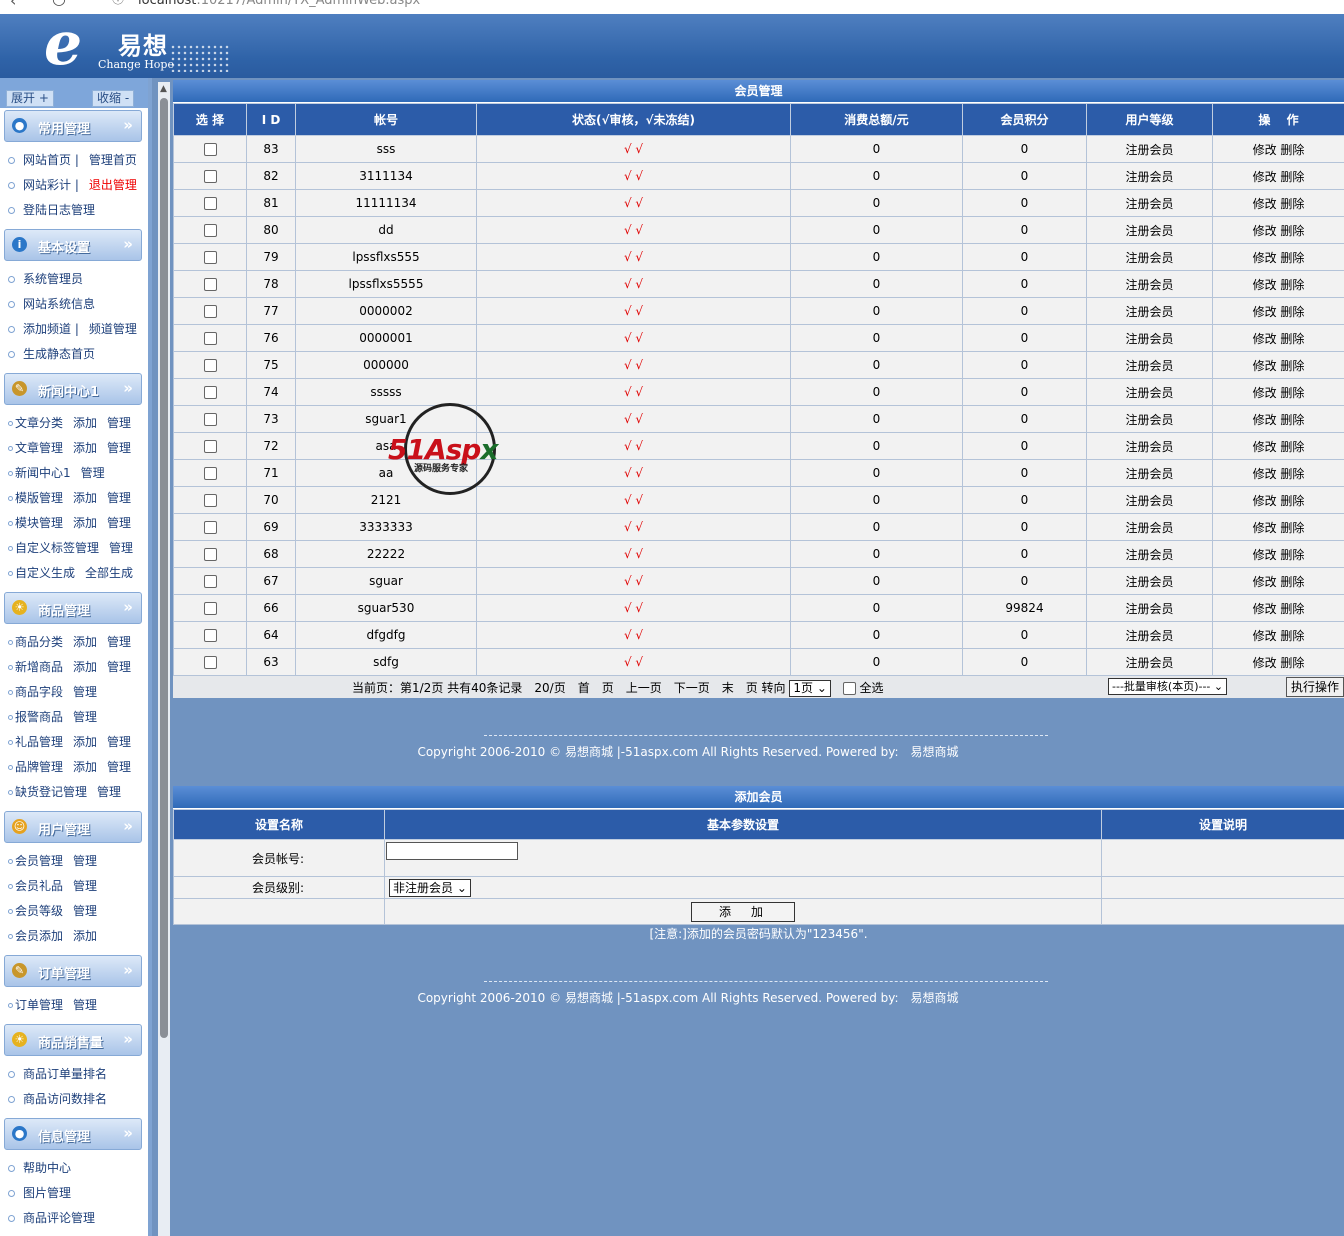 Image resolution: width=1344 pixels, height=1236 pixels. What do you see at coordinates (39, 692) in the screenshot?
I see `sidebar-link: 商品字段` at bounding box center [39, 692].